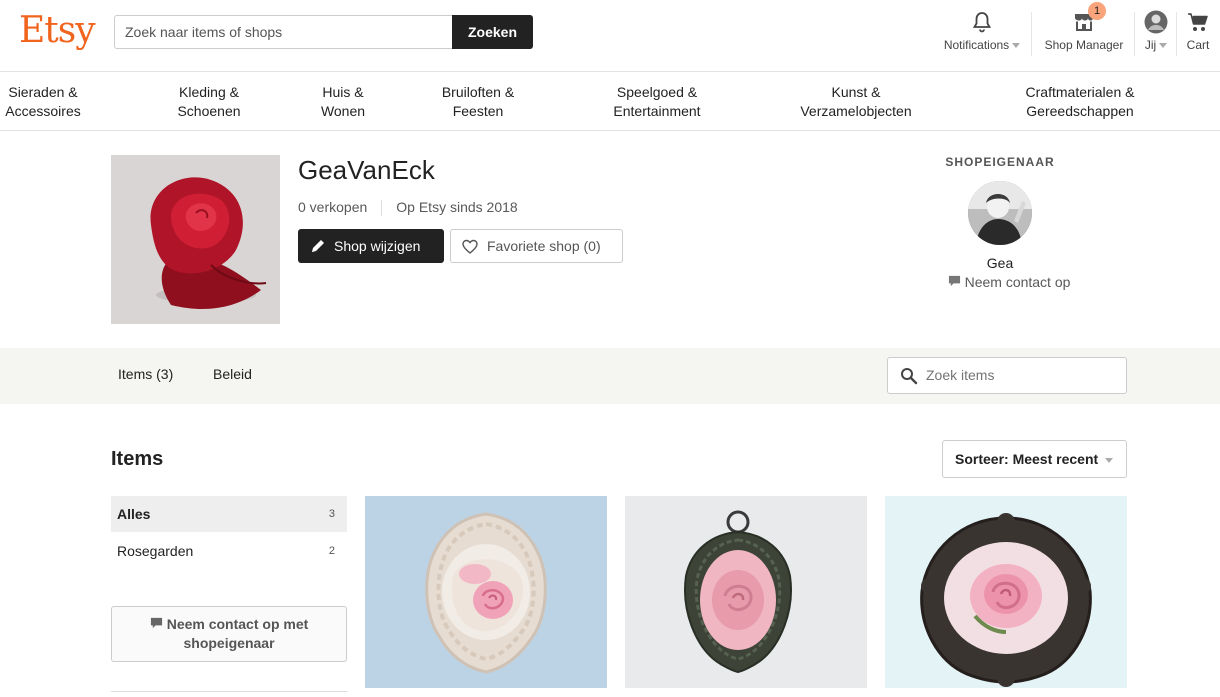 The image size is (1220, 697). I want to click on category-craft: Craftmaterialen & Gereedschappen, so click(1080, 102).